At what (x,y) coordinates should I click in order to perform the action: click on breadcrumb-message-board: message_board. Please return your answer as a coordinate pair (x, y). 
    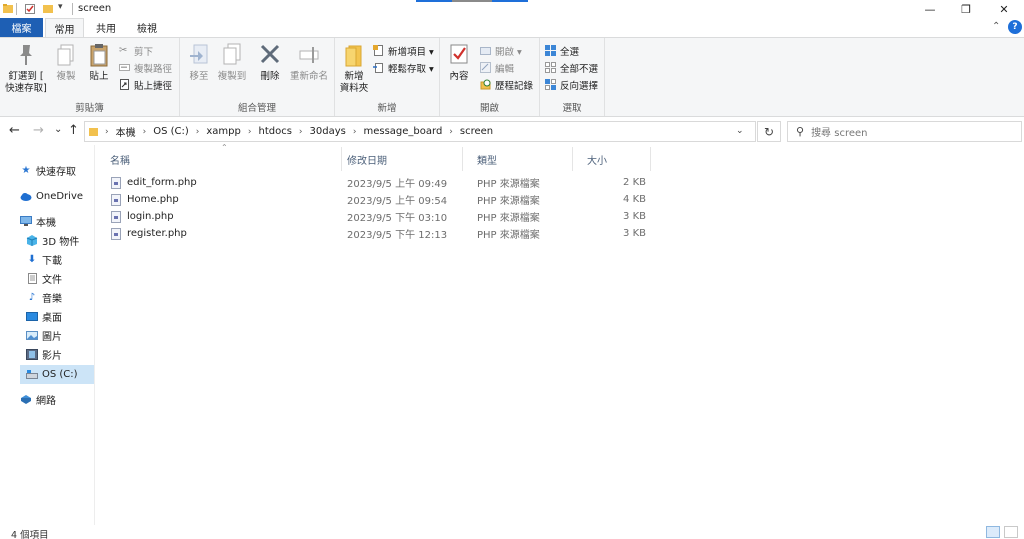
    Looking at the image, I should click on (402, 131).